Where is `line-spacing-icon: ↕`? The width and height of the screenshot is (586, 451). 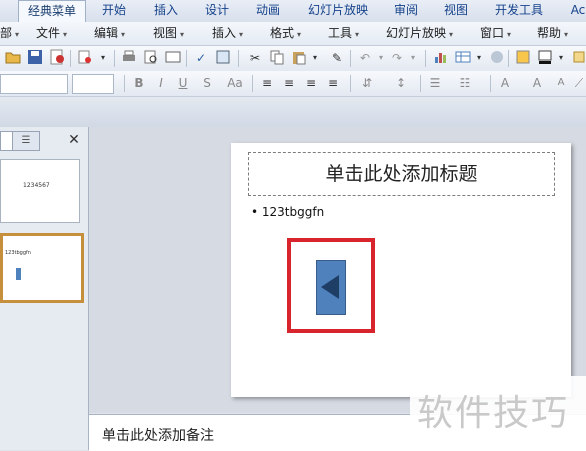 line-spacing-icon: ↕ is located at coordinates (401, 83).